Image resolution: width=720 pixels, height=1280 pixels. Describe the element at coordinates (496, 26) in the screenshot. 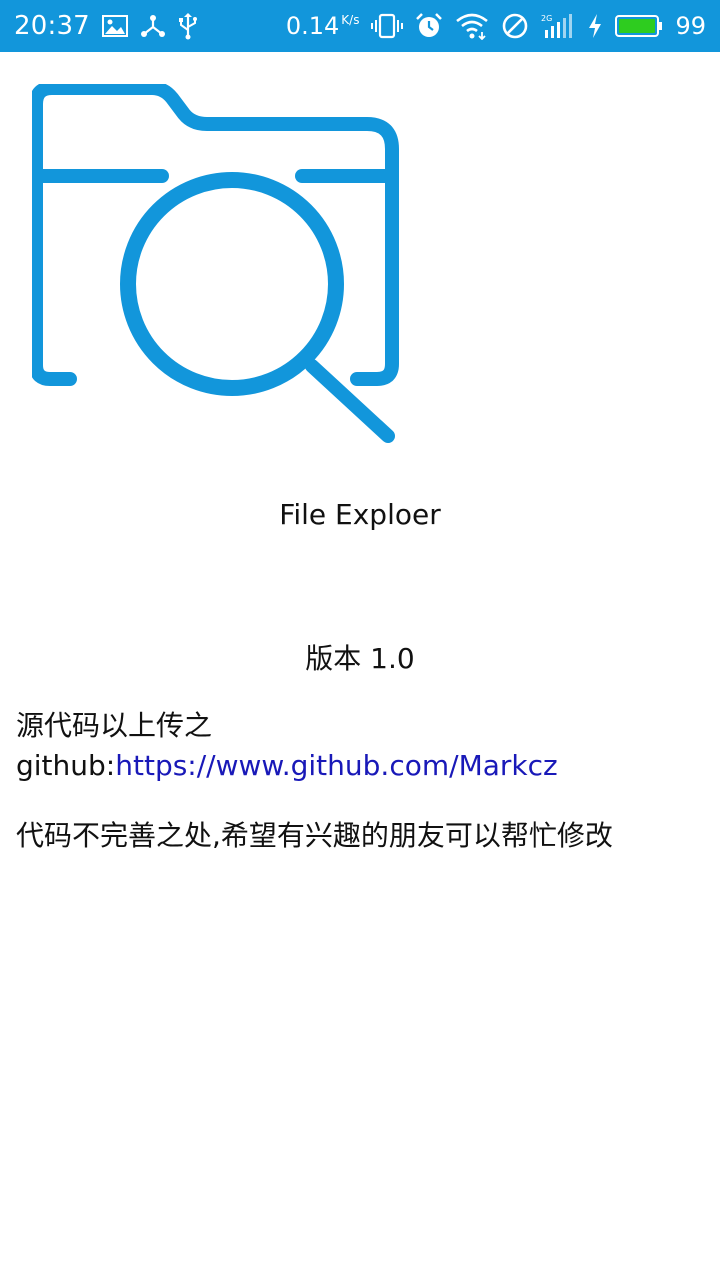

I see `status-bar-right: 0.14 K/s 2G 99` at that location.